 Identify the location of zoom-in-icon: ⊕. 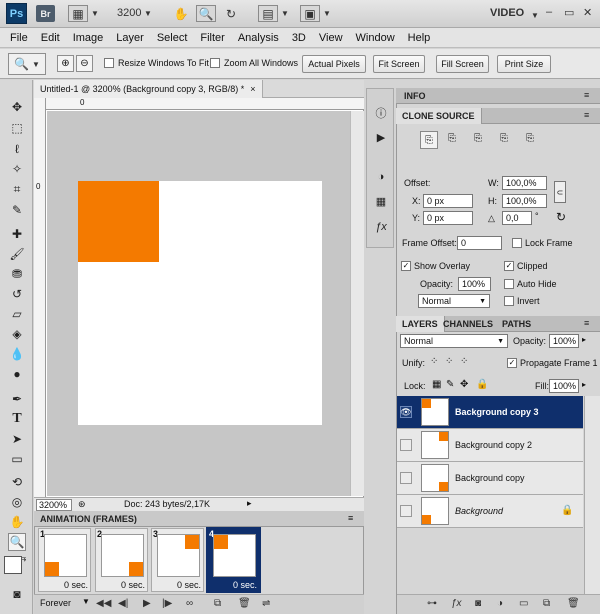
(65, 63).